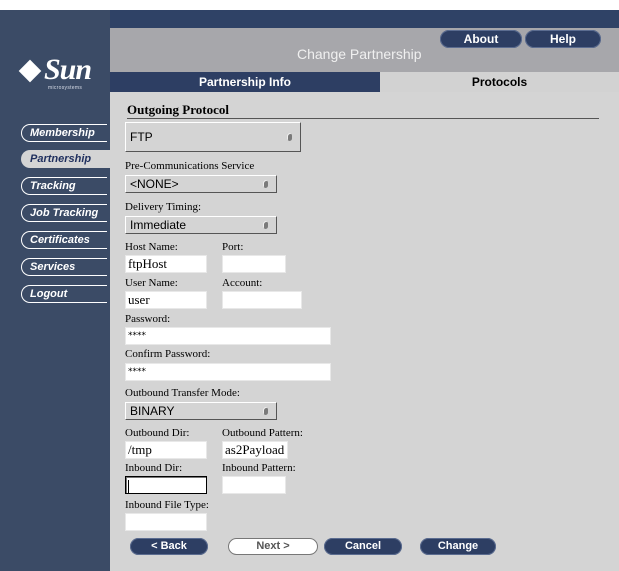  I want to click on back-button: < Back, so click(169, 546).